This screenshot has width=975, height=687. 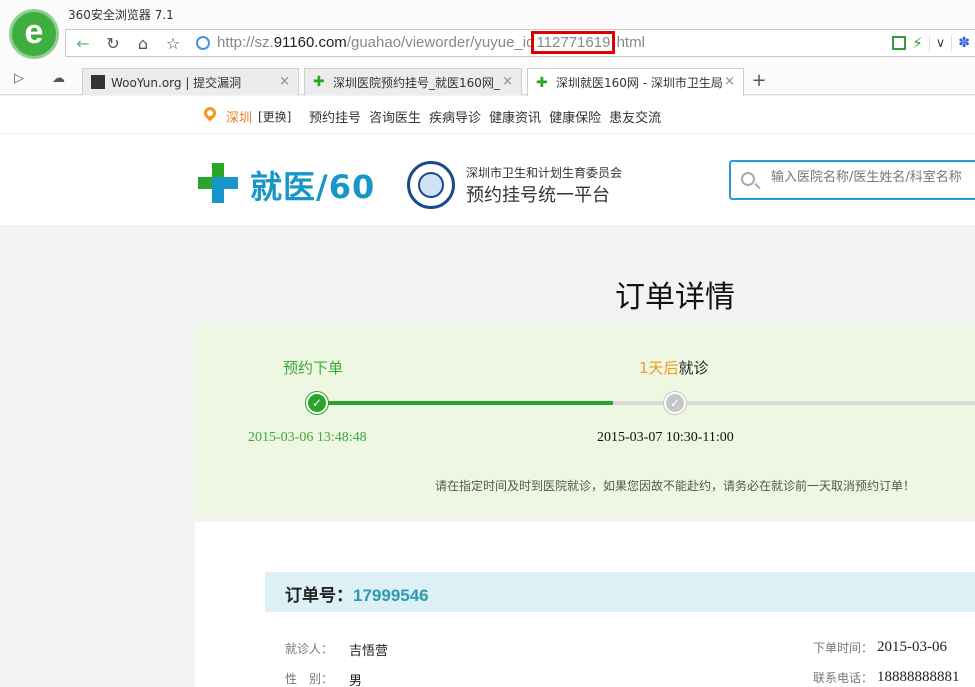 What do you see at coordinates (335, 116) in the screenshot?
I see `nav-booking: 预约挂号` at bounding box center [335, 116].